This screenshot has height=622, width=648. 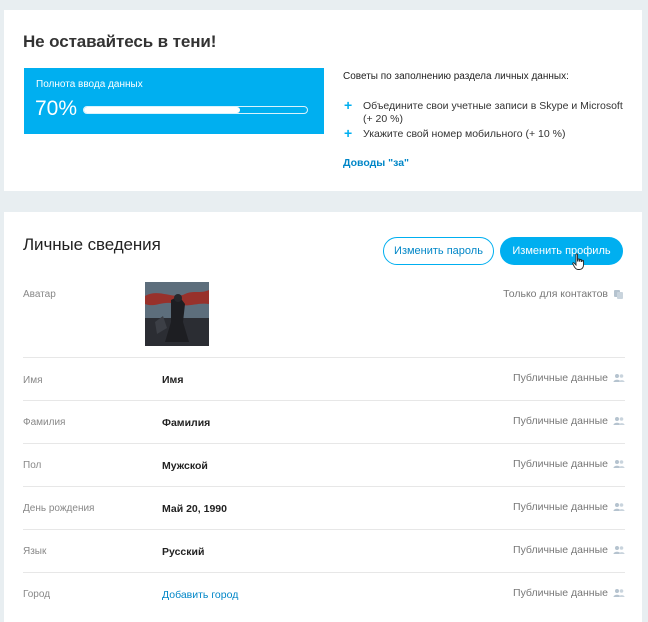 What do you see at coordinates (555, 294) in the screenshot?
I see `privacy-label: Только для контактов` at bounding box center [555, 294].